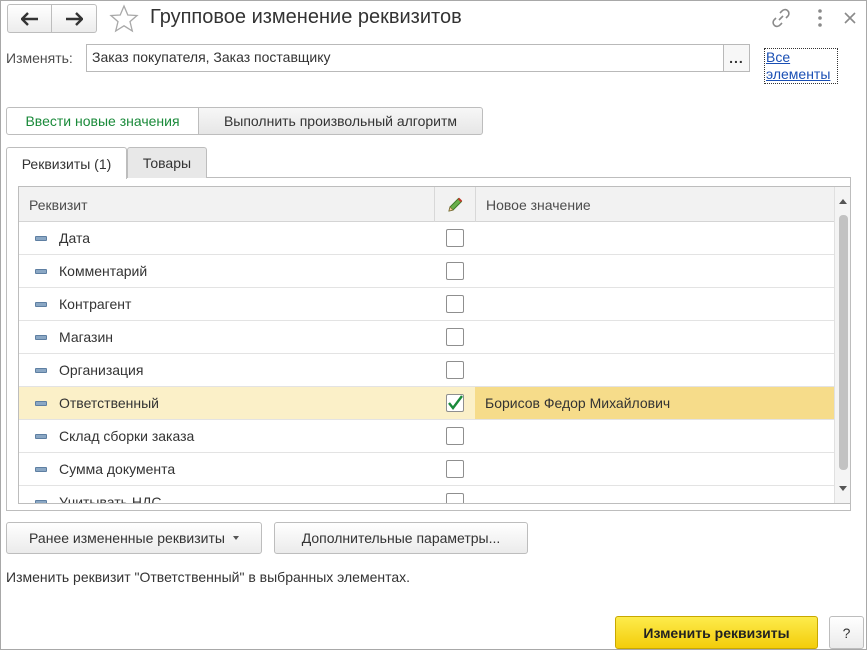 This screenshot has height=650, width=867. I want to click on navigation-buttons, so click(52, 18).